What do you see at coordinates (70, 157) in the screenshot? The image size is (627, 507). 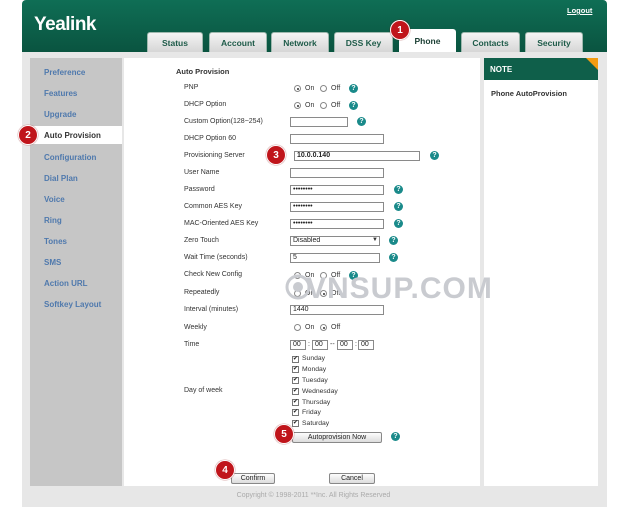 I see `sidebar-item-configuration: Configuration` at bounding box center [70, 157].